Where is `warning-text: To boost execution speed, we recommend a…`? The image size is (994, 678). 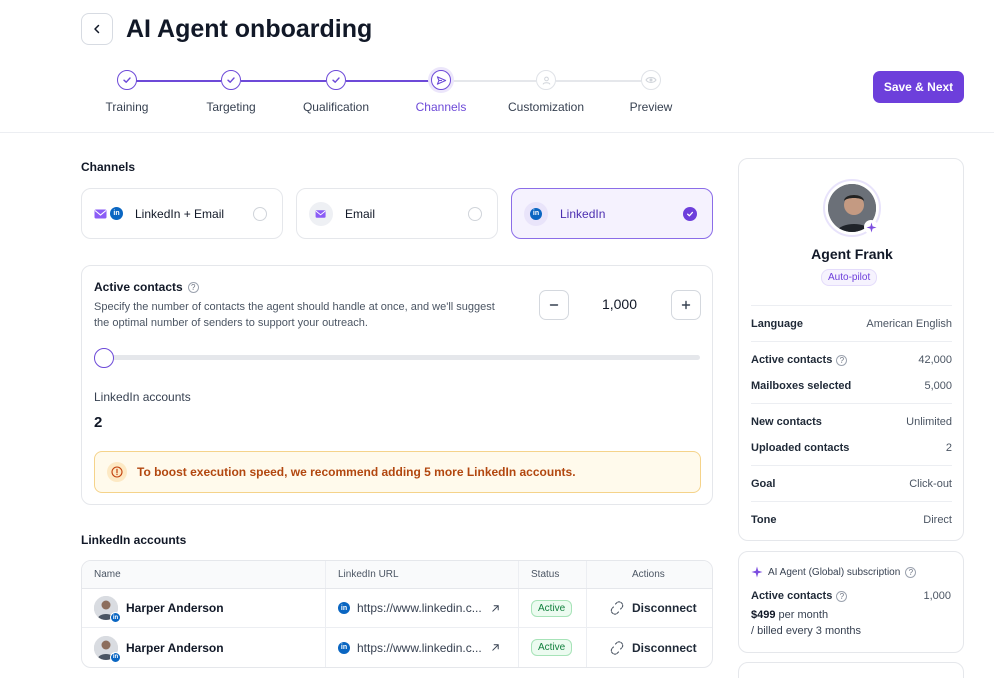
warning-text: To boost execution speed, we recommend a… is located at coordinates (356, 472).